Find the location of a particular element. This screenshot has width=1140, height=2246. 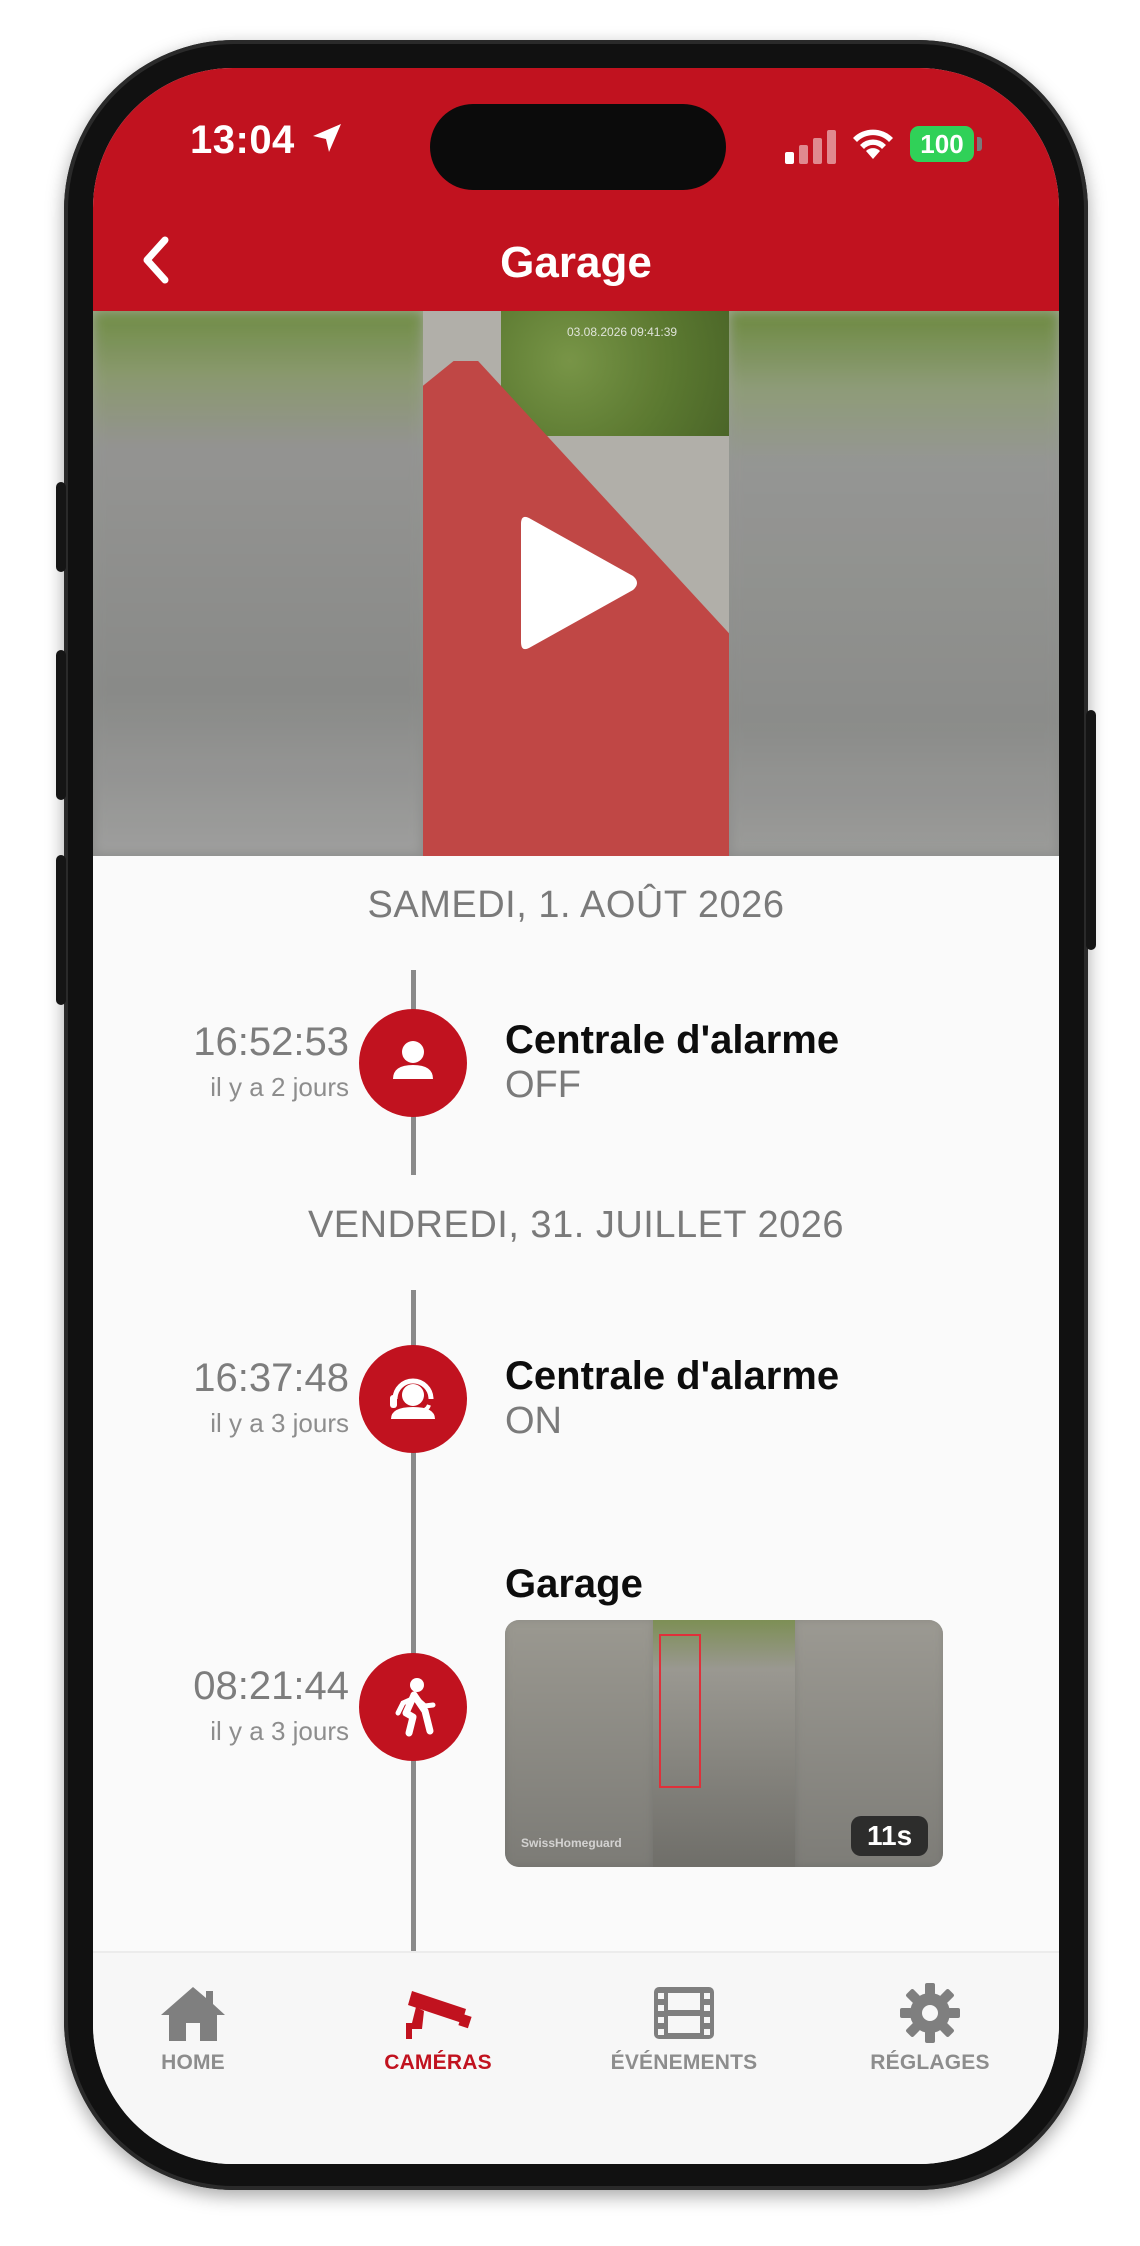

tab-home: HOME is located at coordinates (193, 2029).